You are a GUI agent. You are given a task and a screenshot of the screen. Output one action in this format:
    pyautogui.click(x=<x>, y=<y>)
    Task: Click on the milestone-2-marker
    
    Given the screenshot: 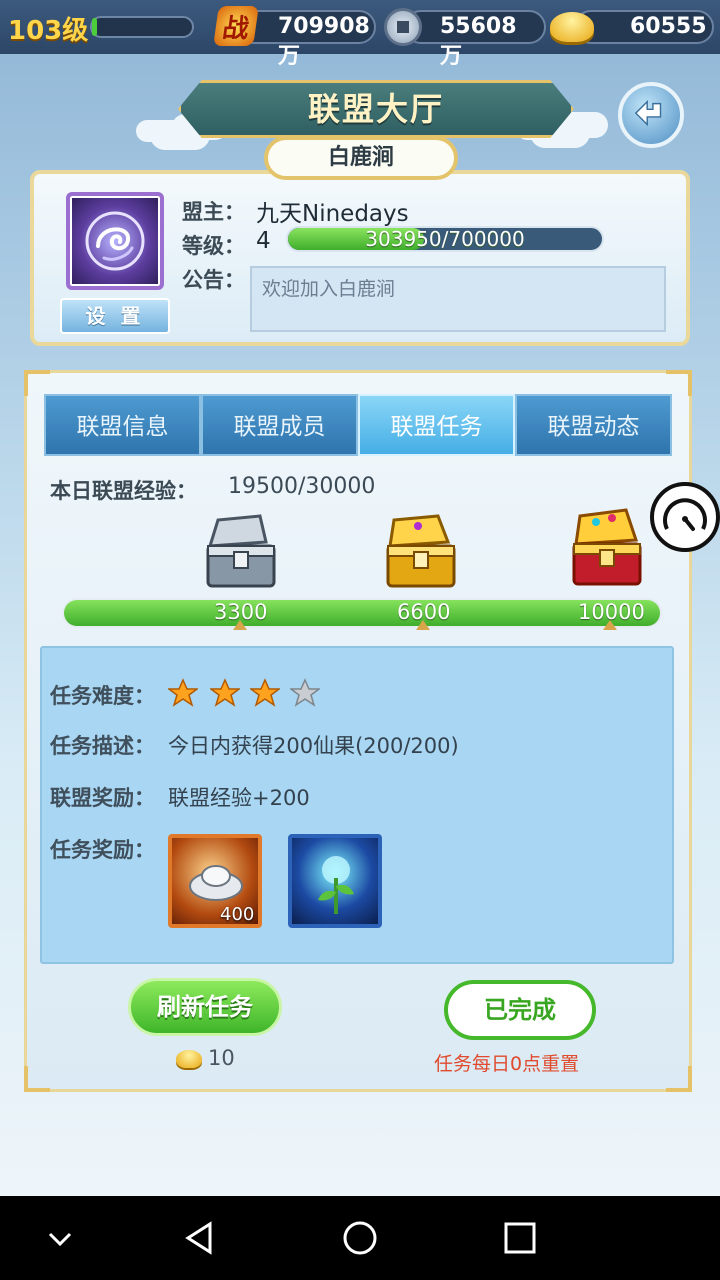 What is the action you would take?
    pyautogui.click(x=423, y=625)
    